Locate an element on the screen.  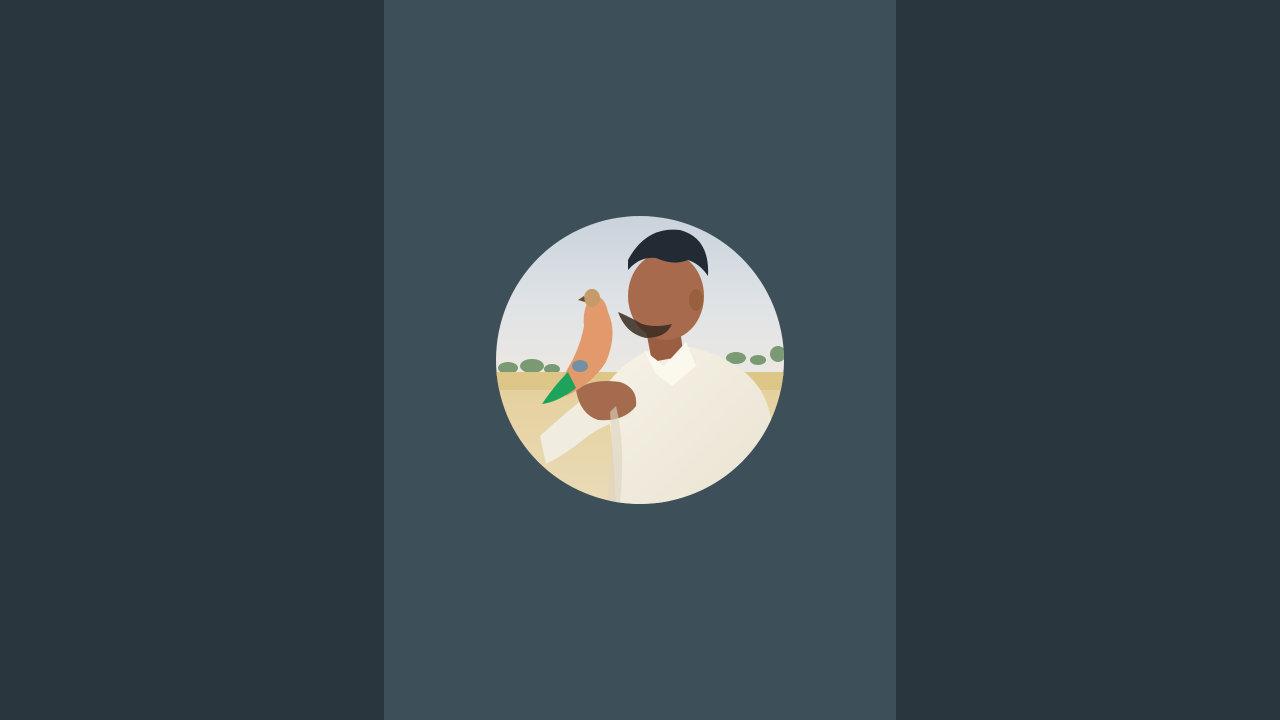
channel-avatar is located at coordinates (640, 360).